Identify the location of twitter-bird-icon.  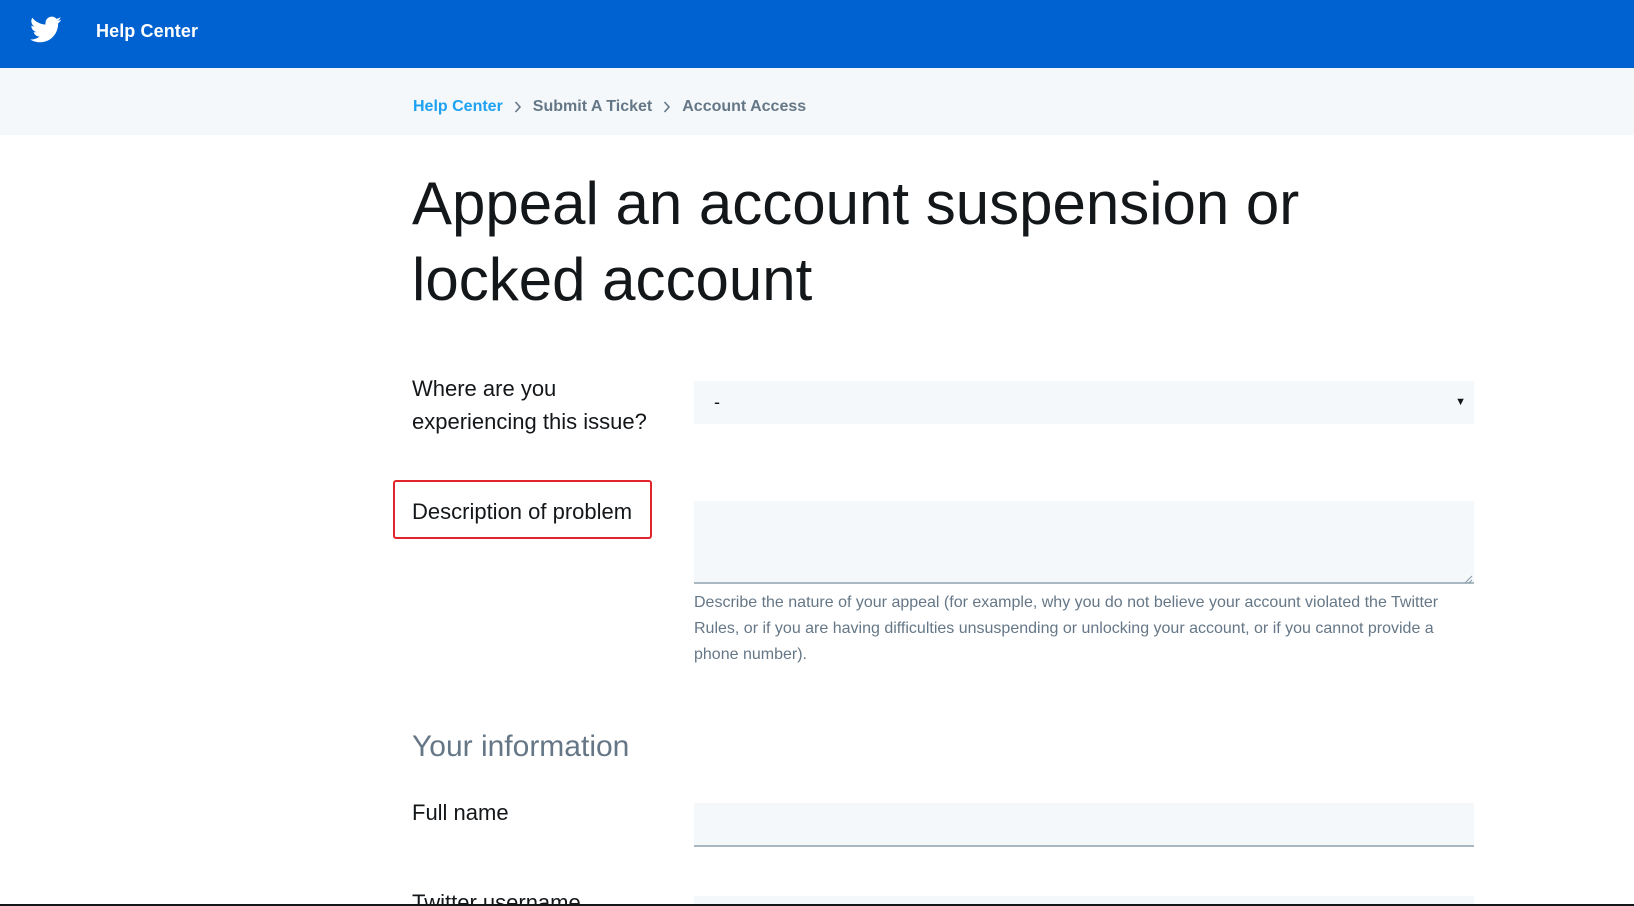
(46, 30).